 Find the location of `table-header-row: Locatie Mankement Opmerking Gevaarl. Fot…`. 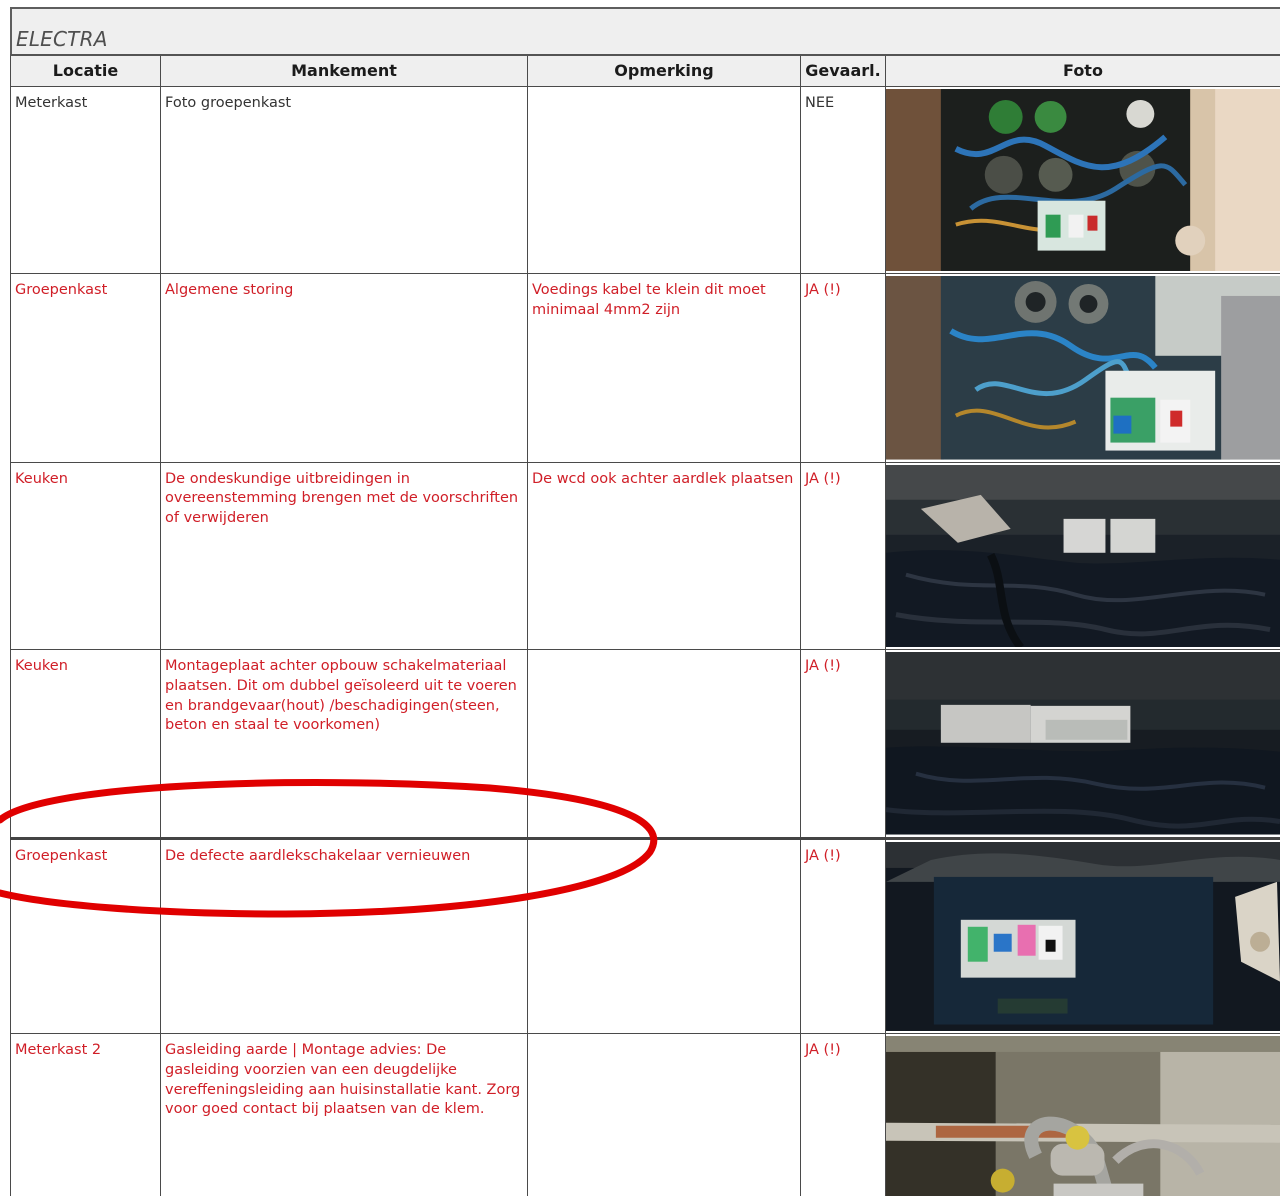

table-header-row: Locatie Mankement Opmerking Gevaarl. Fot… is located at coordinates (645, 70).